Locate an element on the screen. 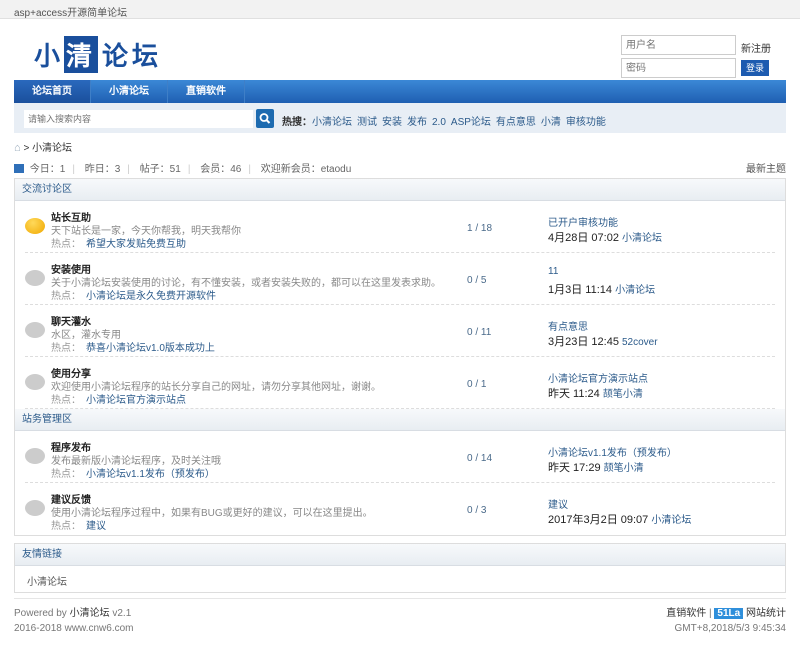  last-post-info: 1月3日 11:14 小清论坛 is located at coordinates (601, 289).